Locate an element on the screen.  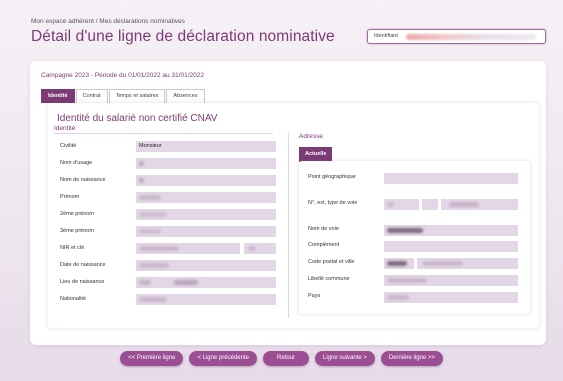
field-value-nom-usage is located at coordinates (206, 163).